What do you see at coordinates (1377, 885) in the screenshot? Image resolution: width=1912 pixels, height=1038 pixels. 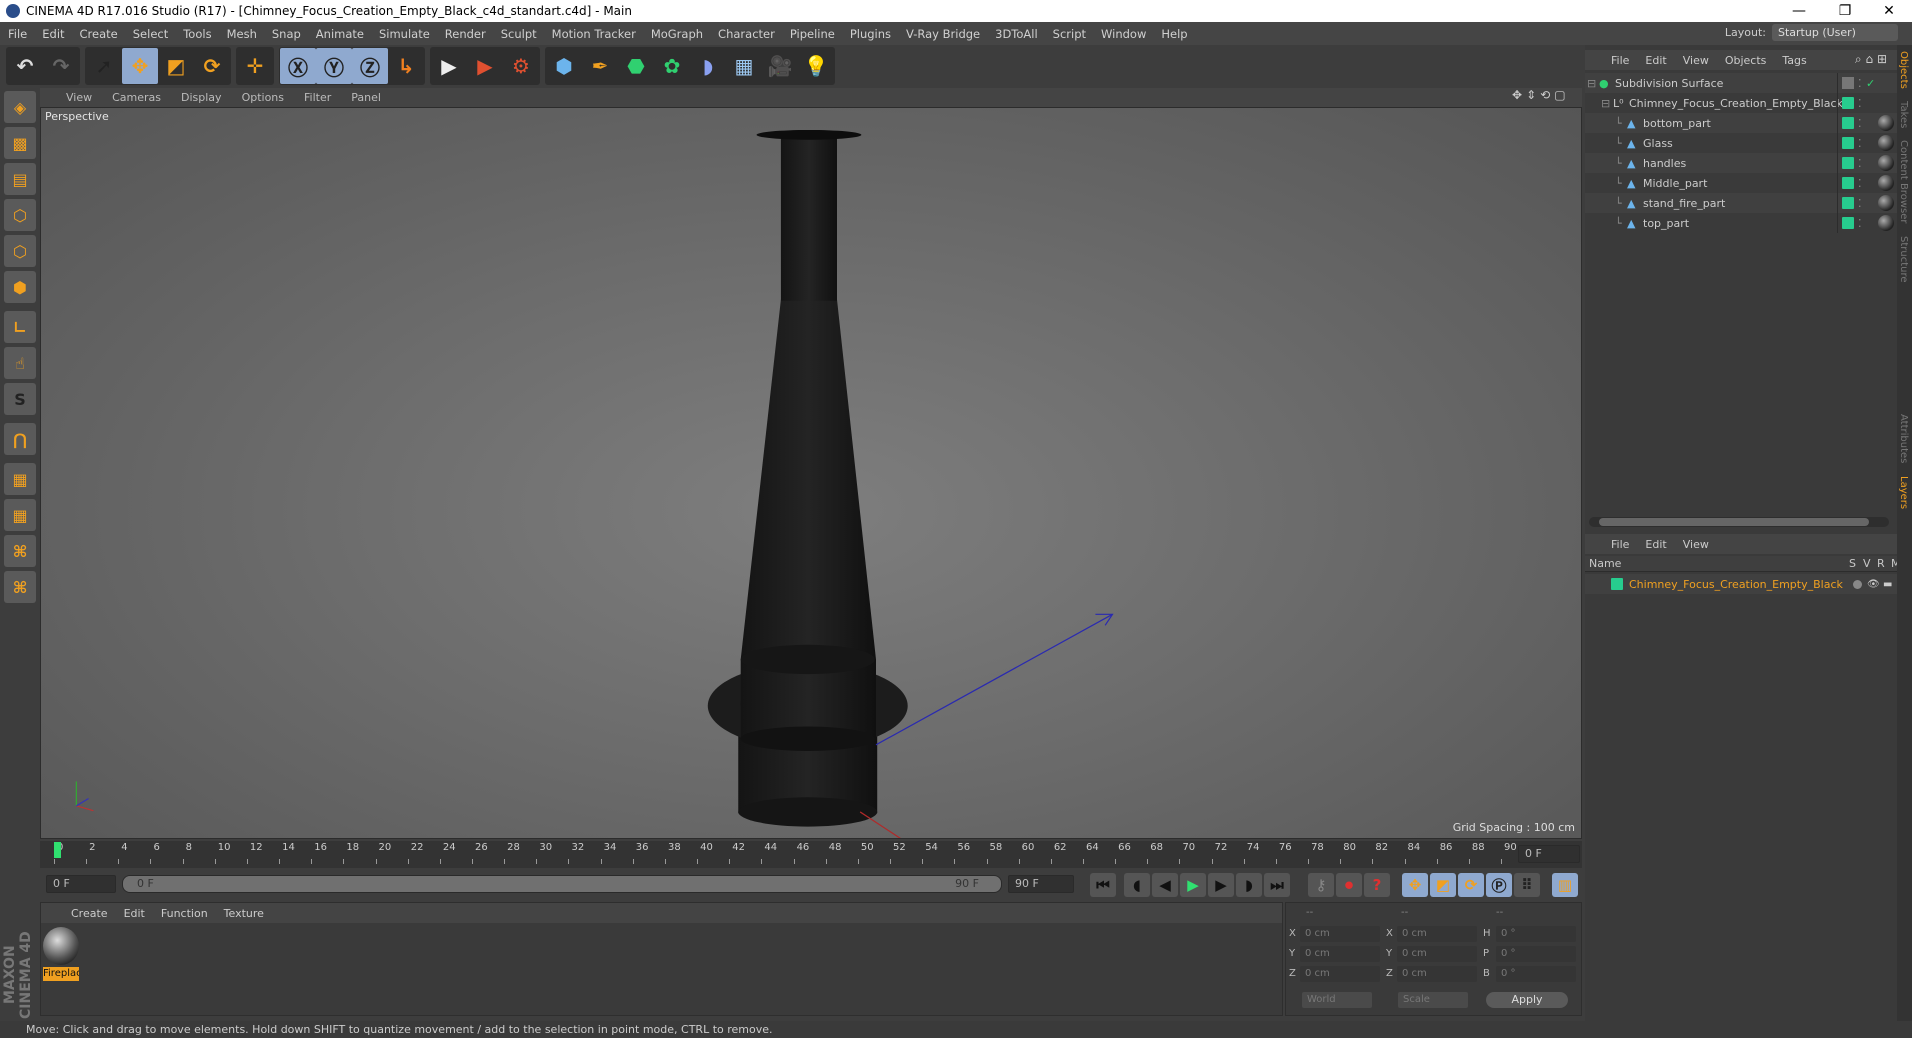 I see `autokey-button: ?` at bounding box center [1377, 885].